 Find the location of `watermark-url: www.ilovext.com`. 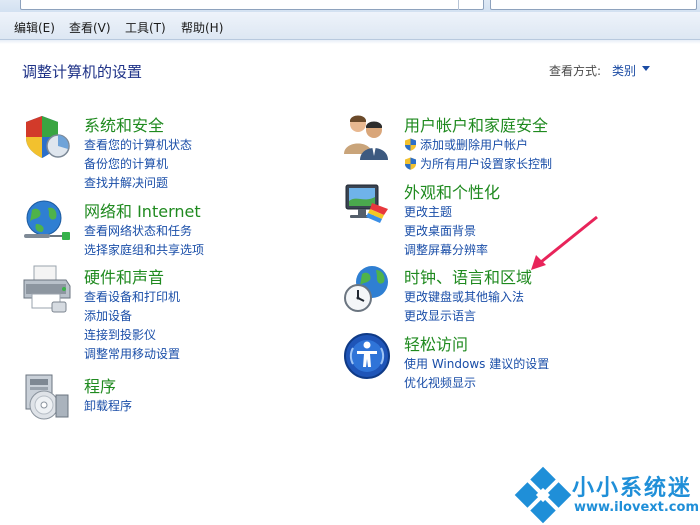

watermark-url: www.ilovext.com is located at coordinates (636, 507).